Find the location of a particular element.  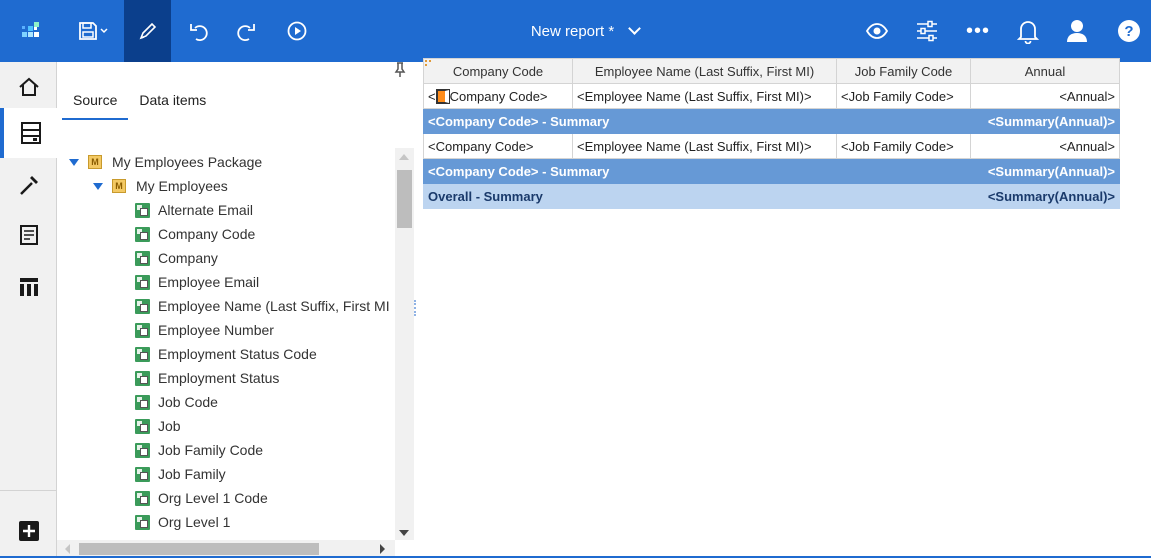

tree-package: M My Employees Package is located at coordinates (165, 162).